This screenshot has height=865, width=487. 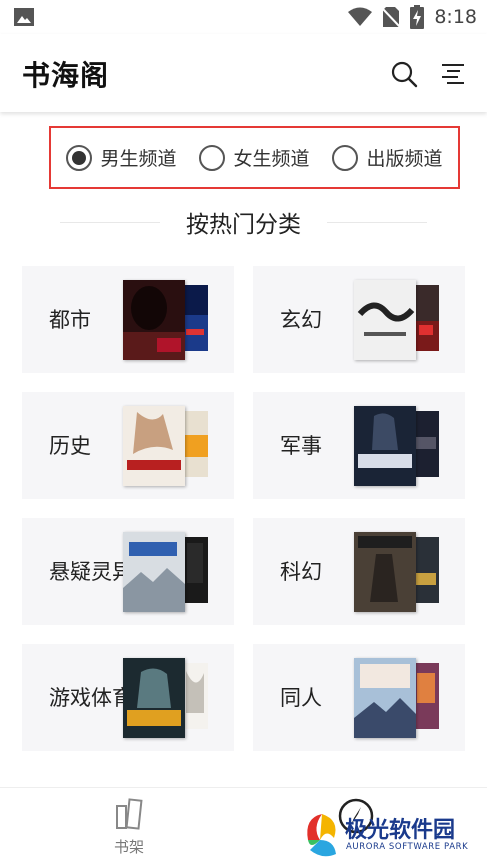 I want to click on section-title: 按热门分类, so click(x=243, y=225).